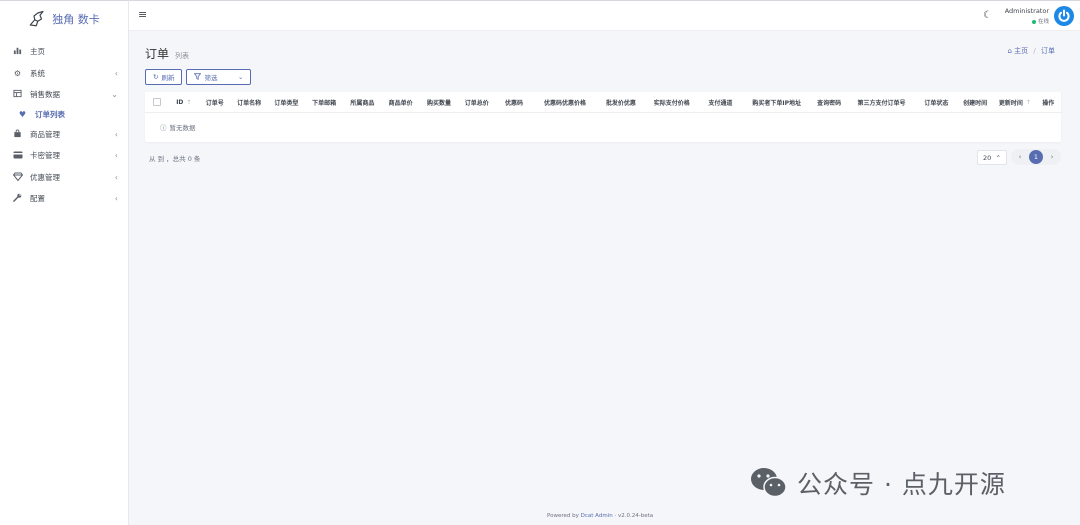 The width and height of the screenshot is (1080, 525). What do you see at coordinates (829, 102) in the screenshot?
I see `column-header: 查询密码` at bounding box center [829, 102].